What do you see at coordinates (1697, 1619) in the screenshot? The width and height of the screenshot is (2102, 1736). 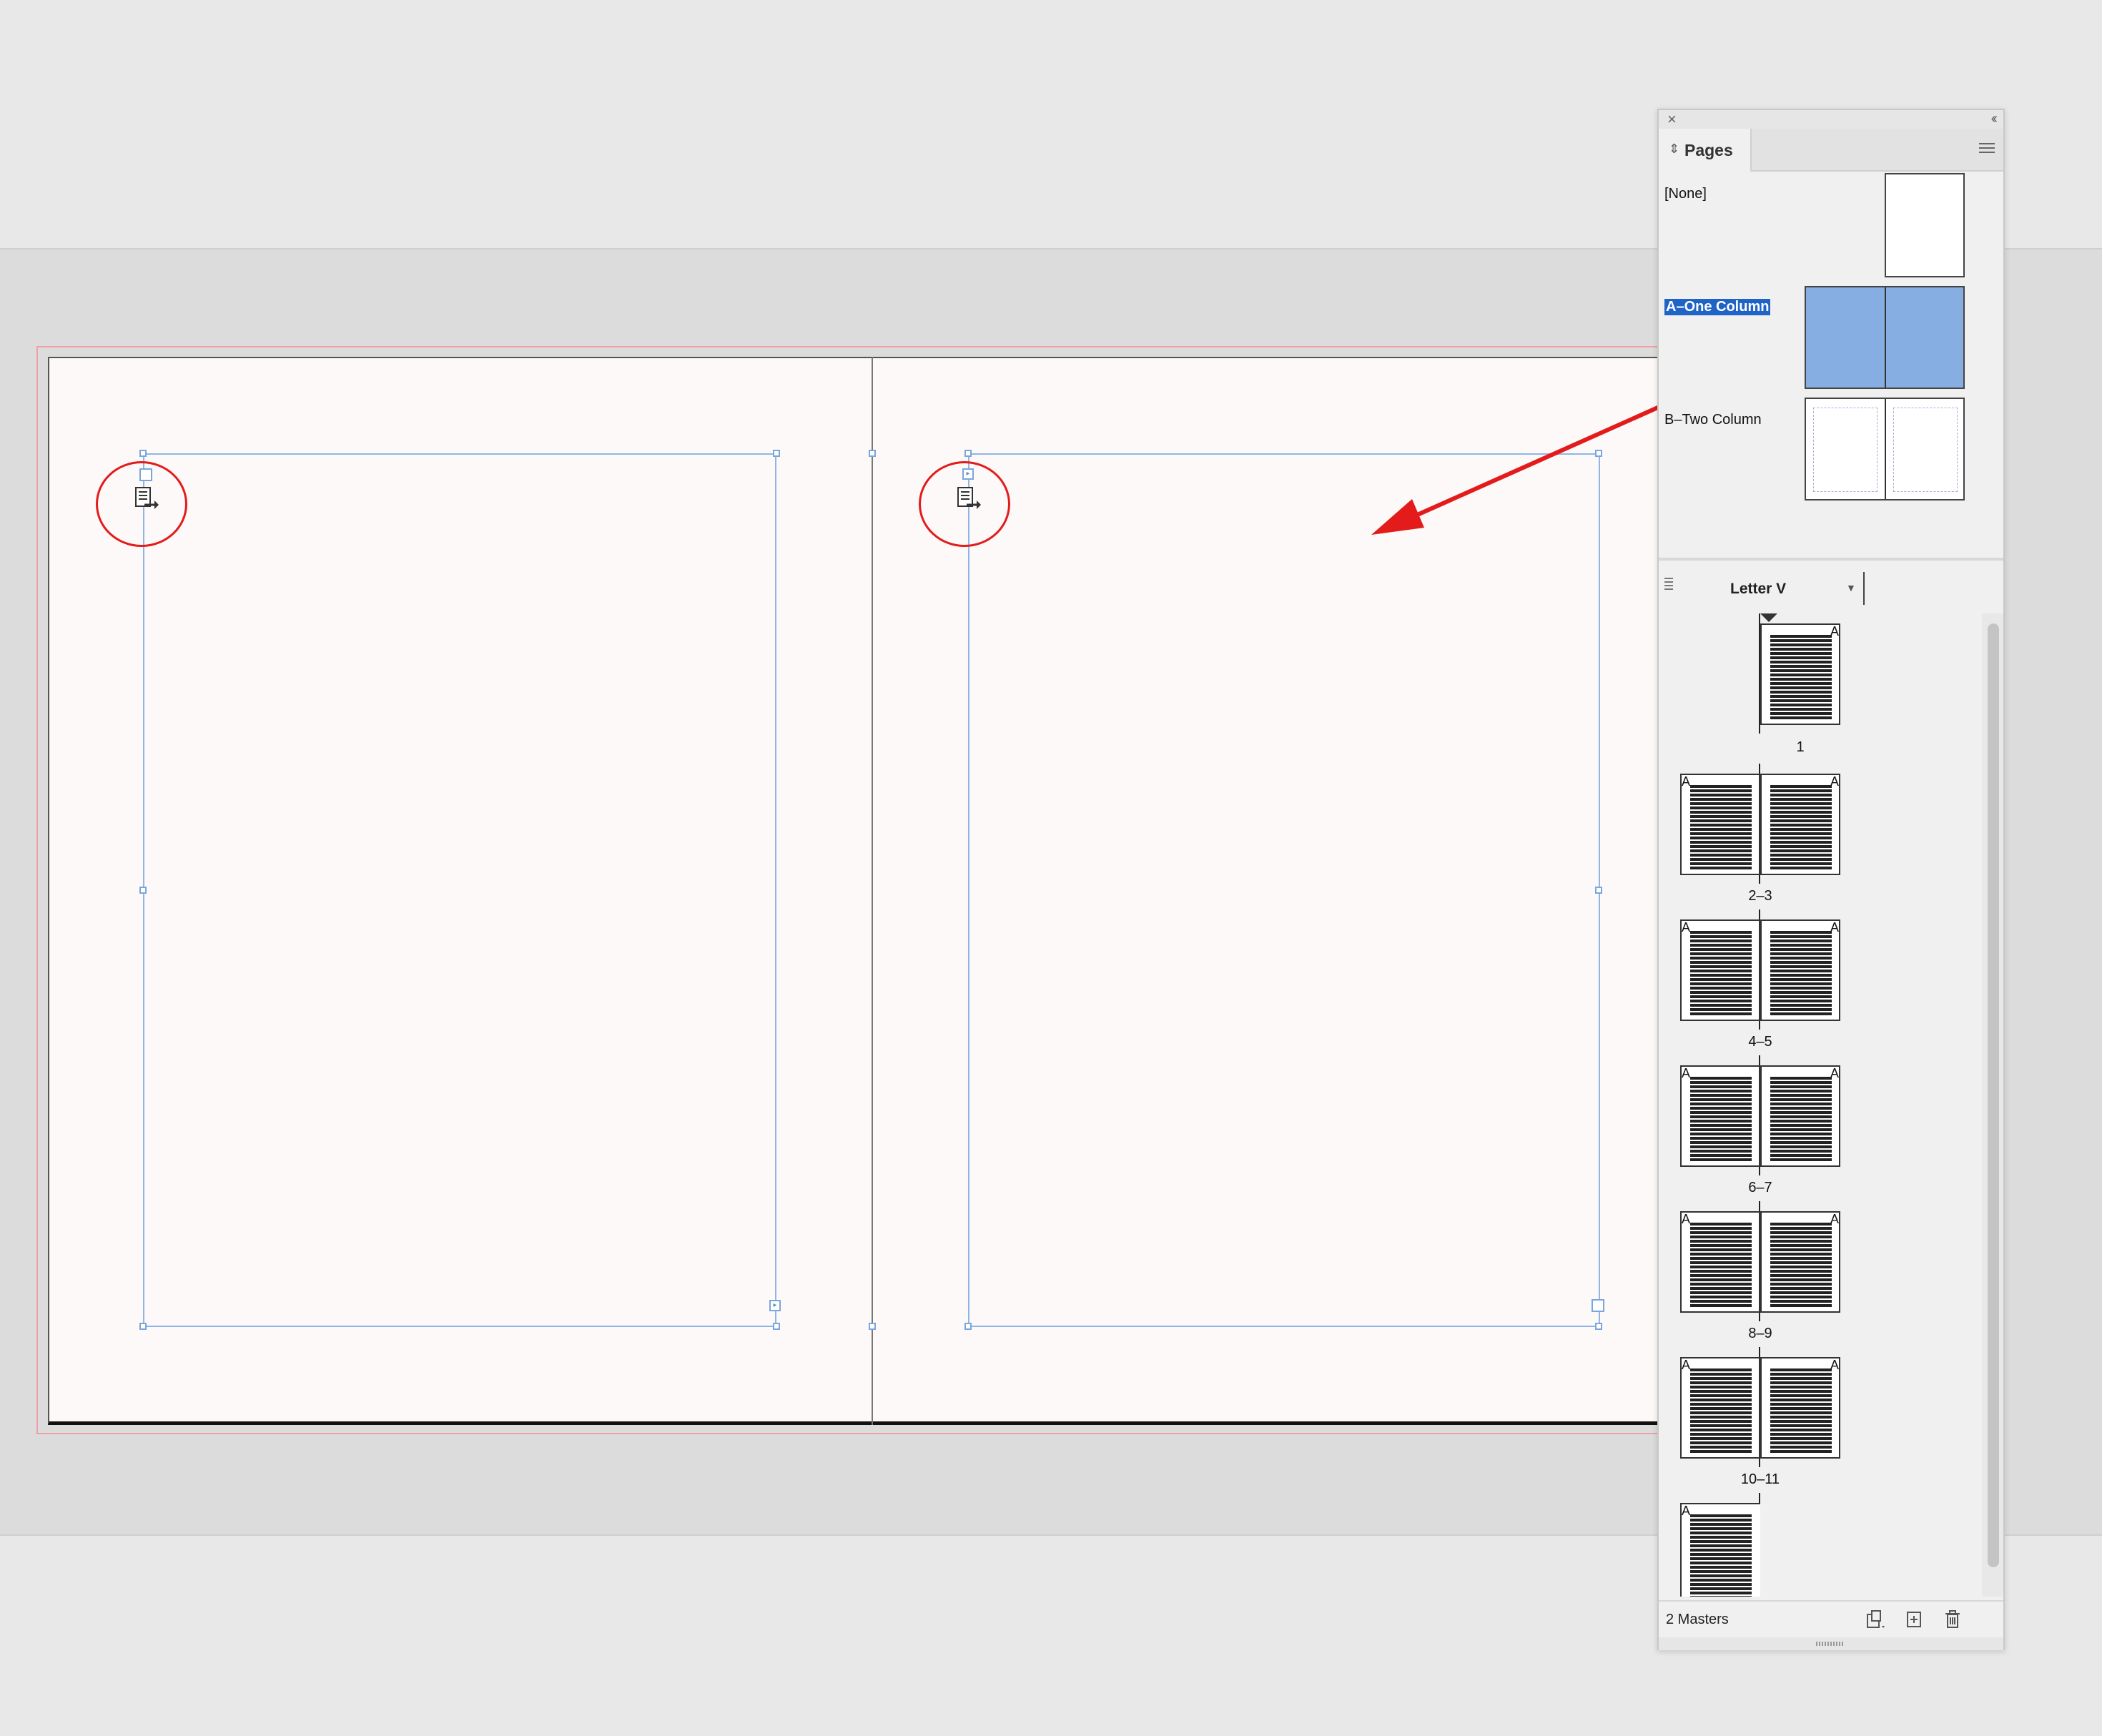 I see `page-count-label: 2 Masters` at bounding box center [1697, 1619].